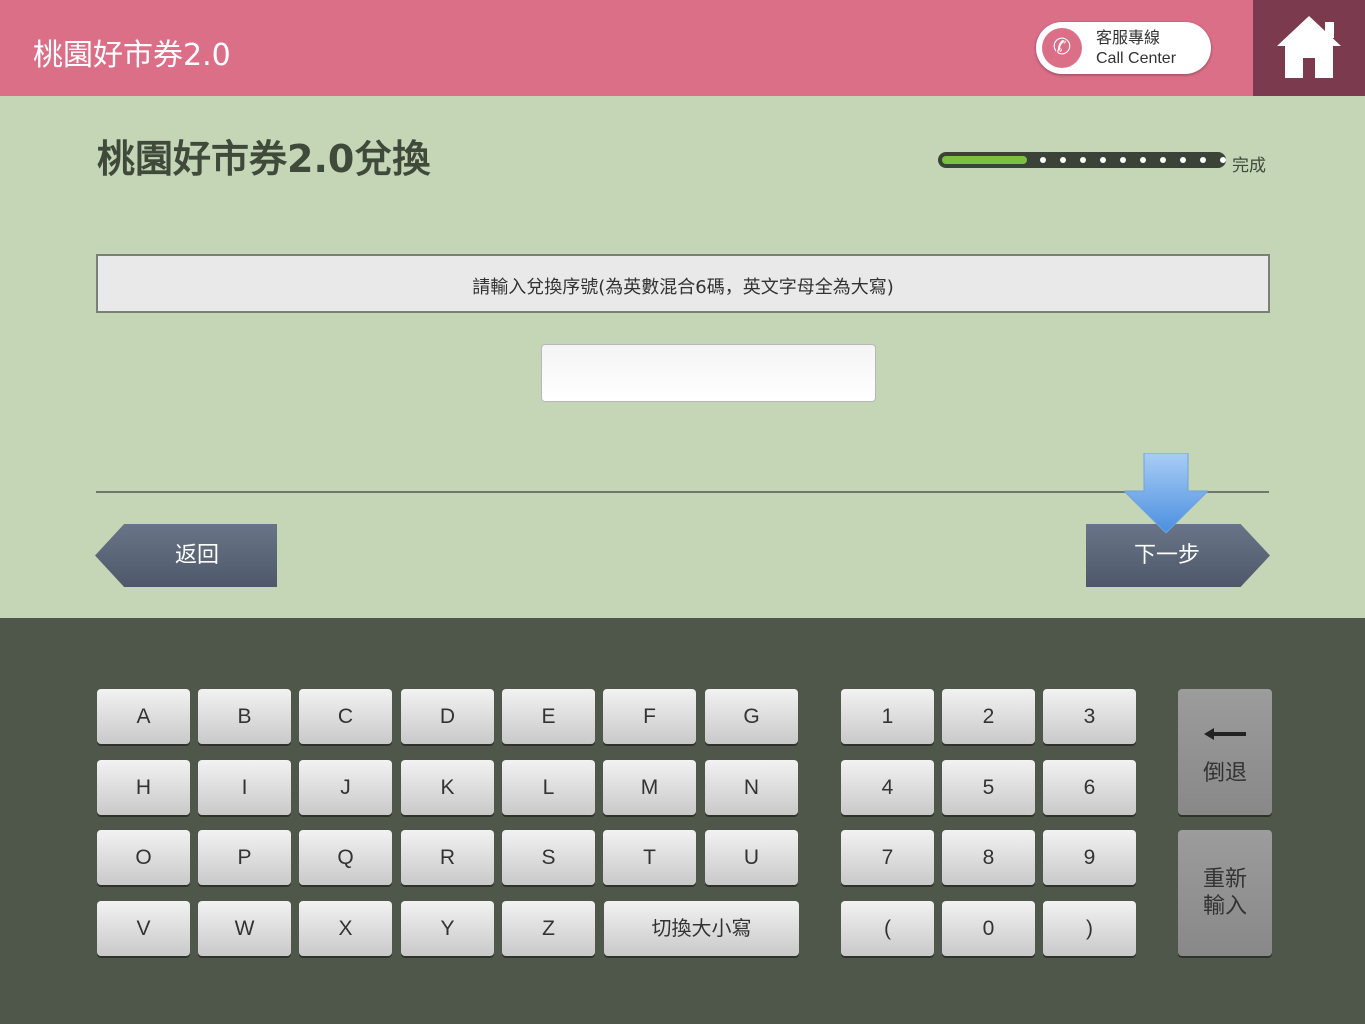 This screenshot has height=1024, width=1365. I want to click on key-s: S, so click(548, 857).